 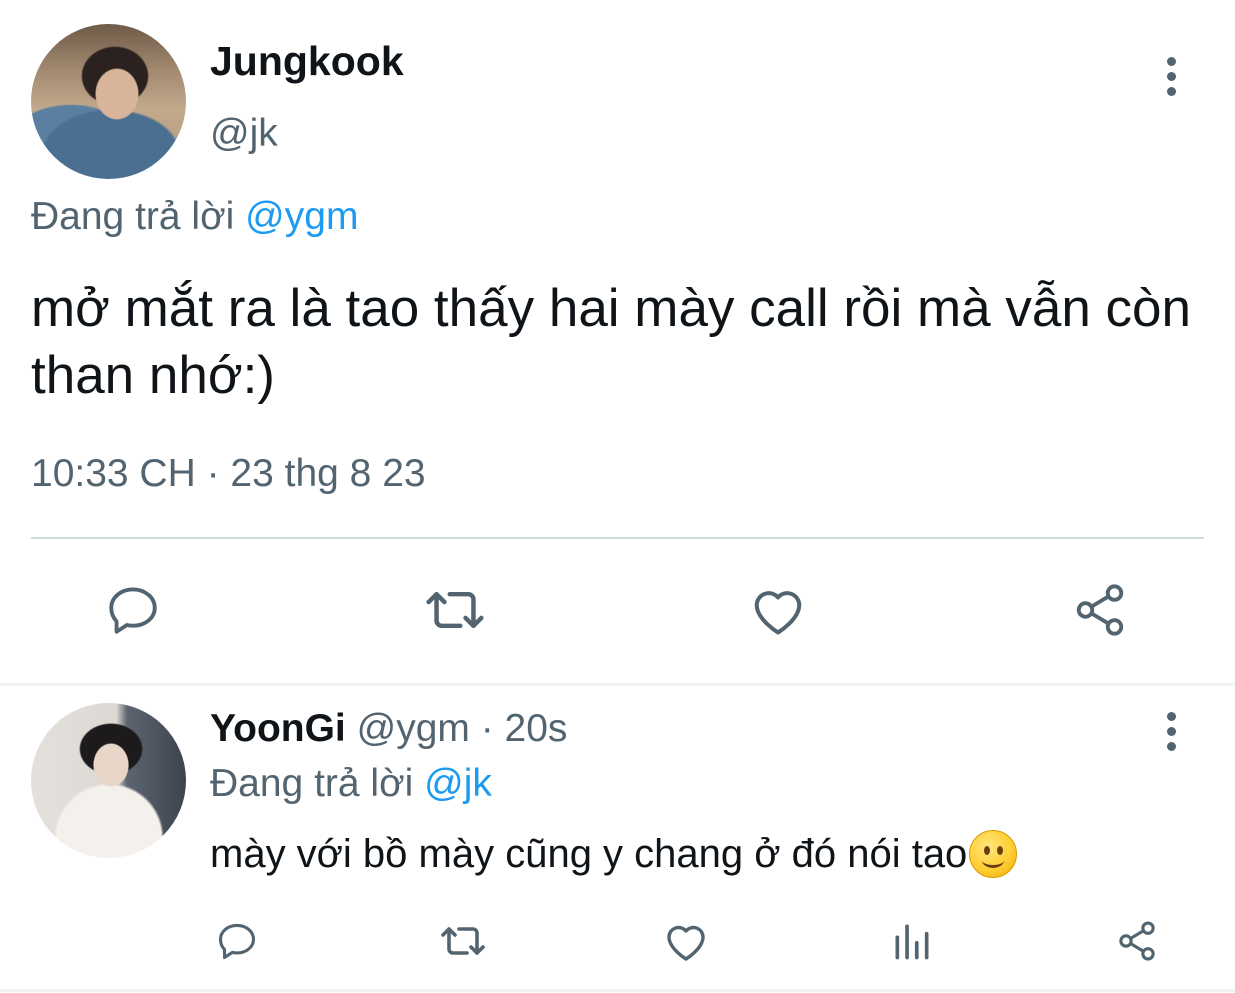 What do you see at coordinates (1137, 941) in the screenshot?
I see `reply-share-icon` at bounding box center [1137, 941].